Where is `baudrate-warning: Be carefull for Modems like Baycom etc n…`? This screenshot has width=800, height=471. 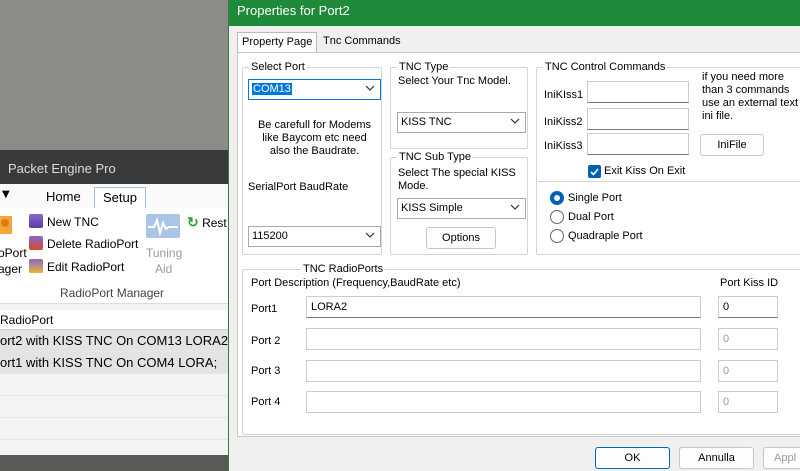
baudrate-warning: Be carefull for Modems like Baycom etc n… is located at coordinates (314, 138).